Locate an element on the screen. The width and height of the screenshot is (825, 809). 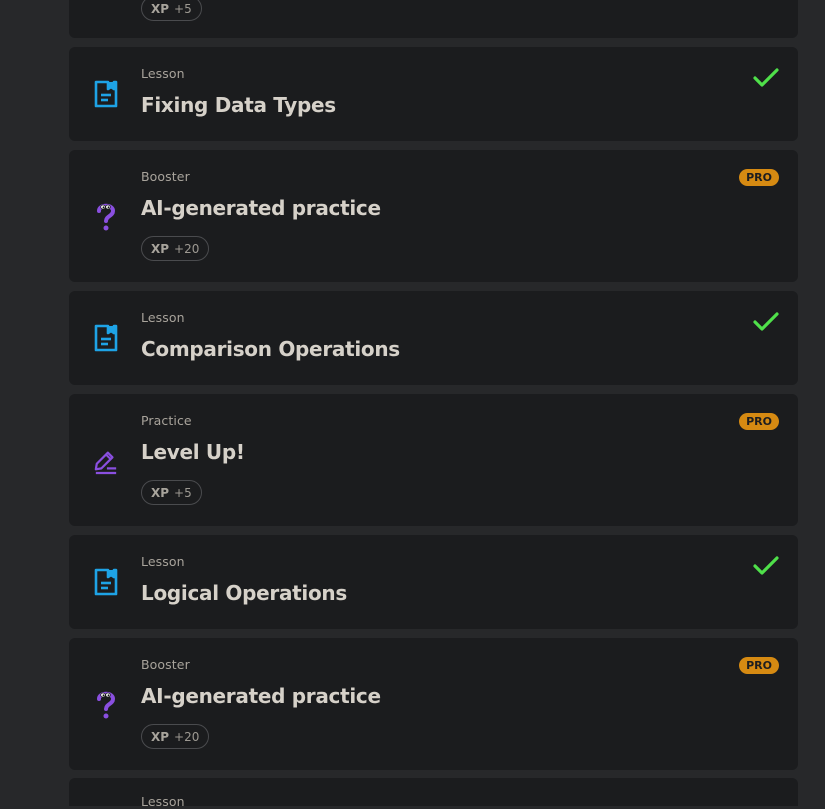
list-item: XP +5 is located at coordinates (433, 19).